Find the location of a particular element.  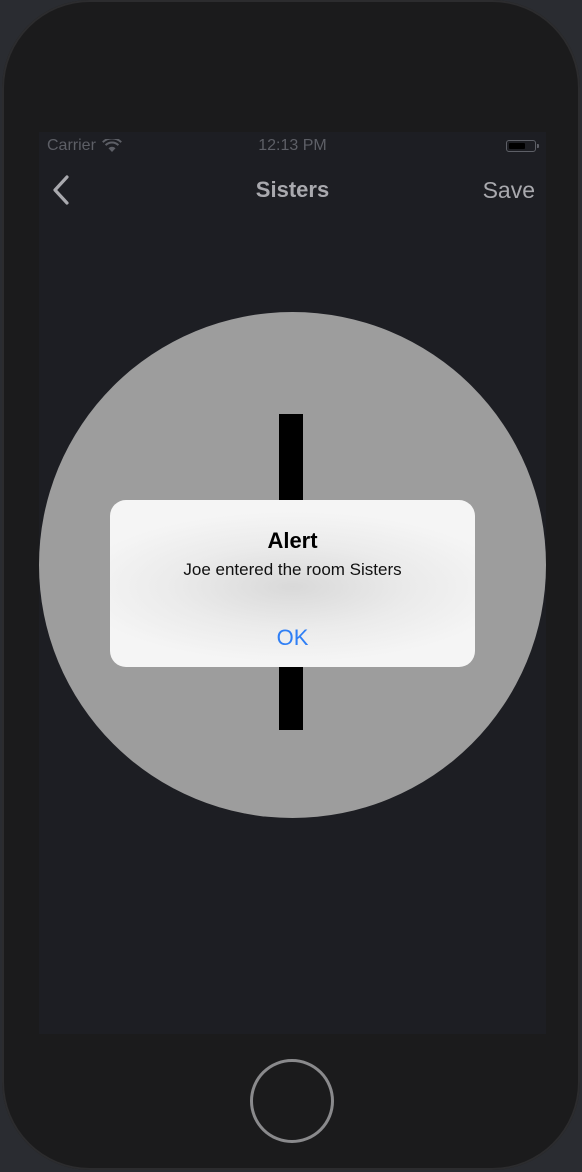

save-button: Save is located at coordinates (509, 190).